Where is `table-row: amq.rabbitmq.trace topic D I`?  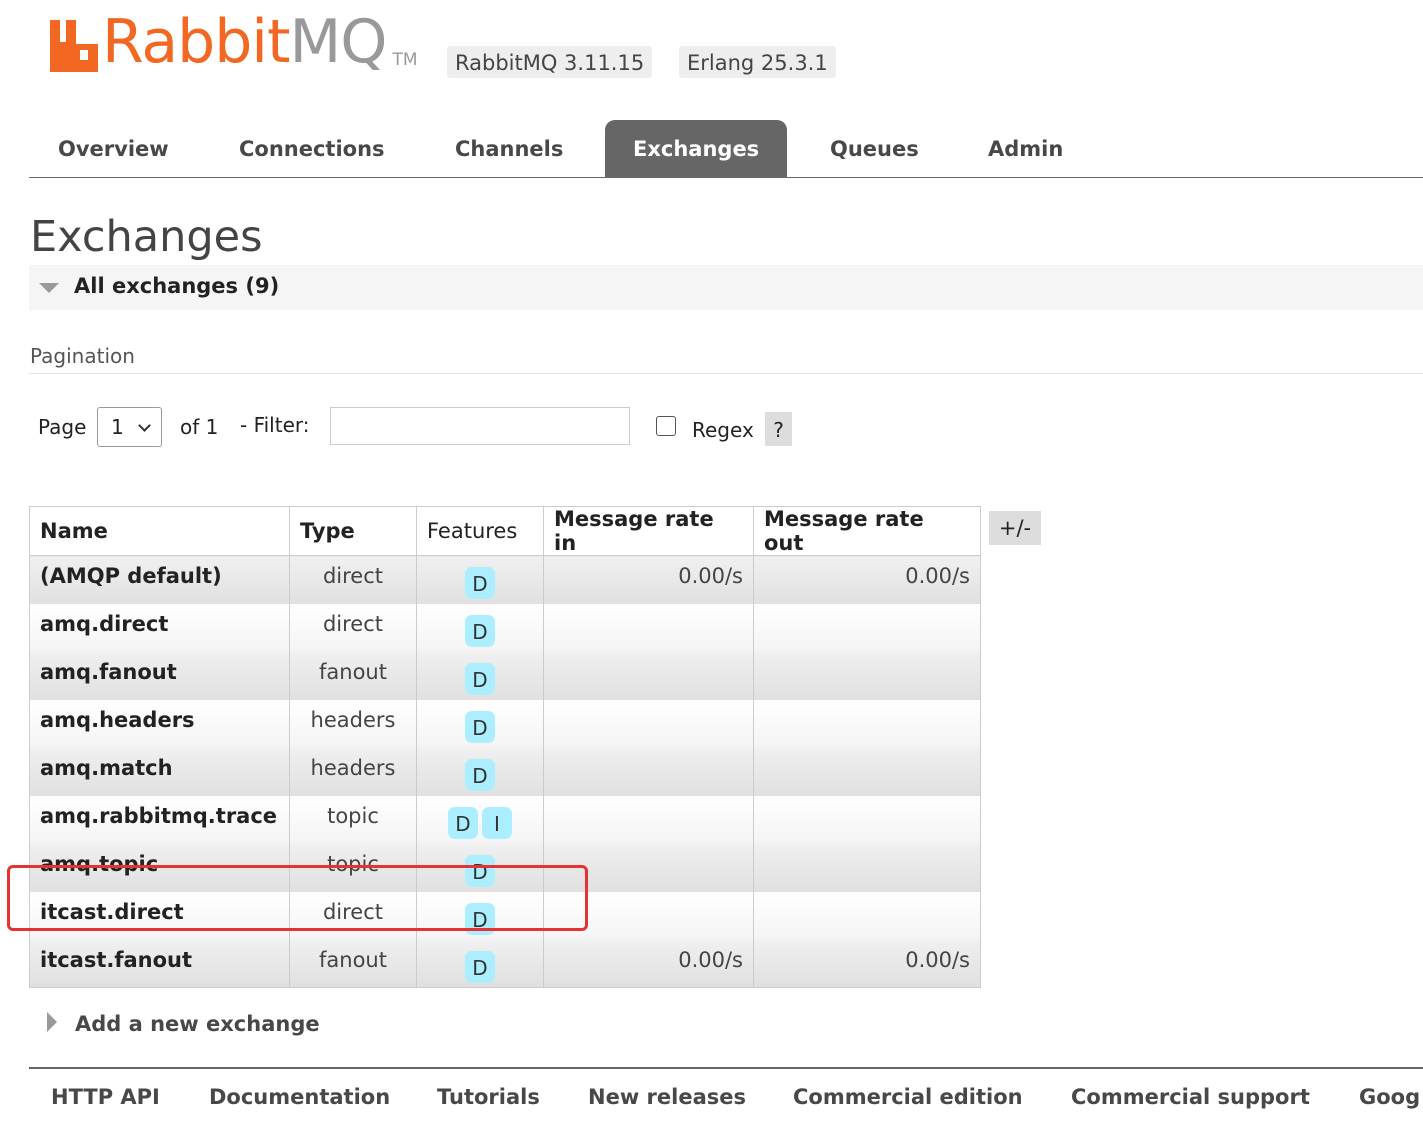 table-row: amq.rabbitmq.trace topic D I is located at coordinates (505, 819).